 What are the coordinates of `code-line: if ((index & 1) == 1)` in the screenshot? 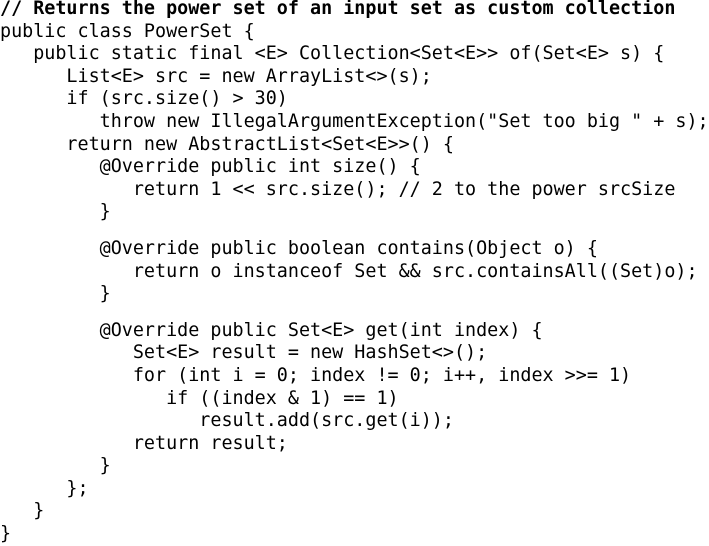 It's located at (199, 398).